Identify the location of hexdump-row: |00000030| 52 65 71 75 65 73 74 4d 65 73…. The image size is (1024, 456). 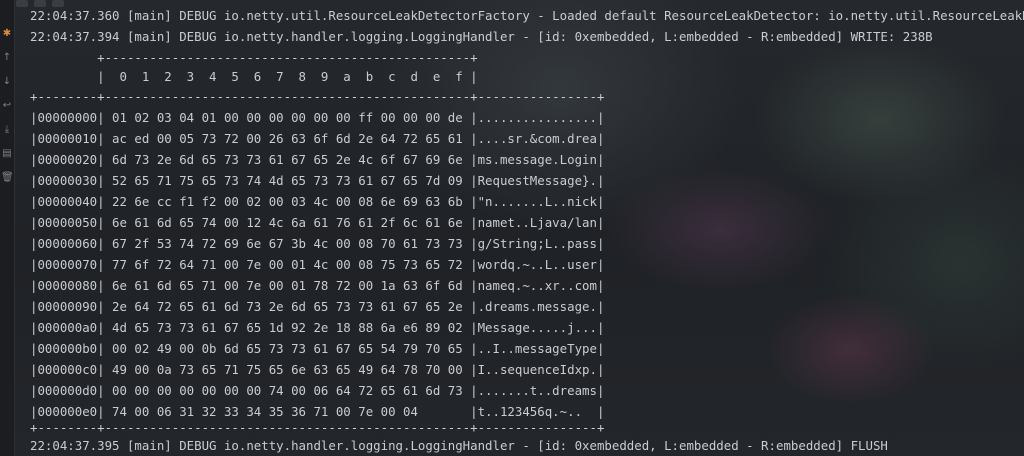
(317, 180).